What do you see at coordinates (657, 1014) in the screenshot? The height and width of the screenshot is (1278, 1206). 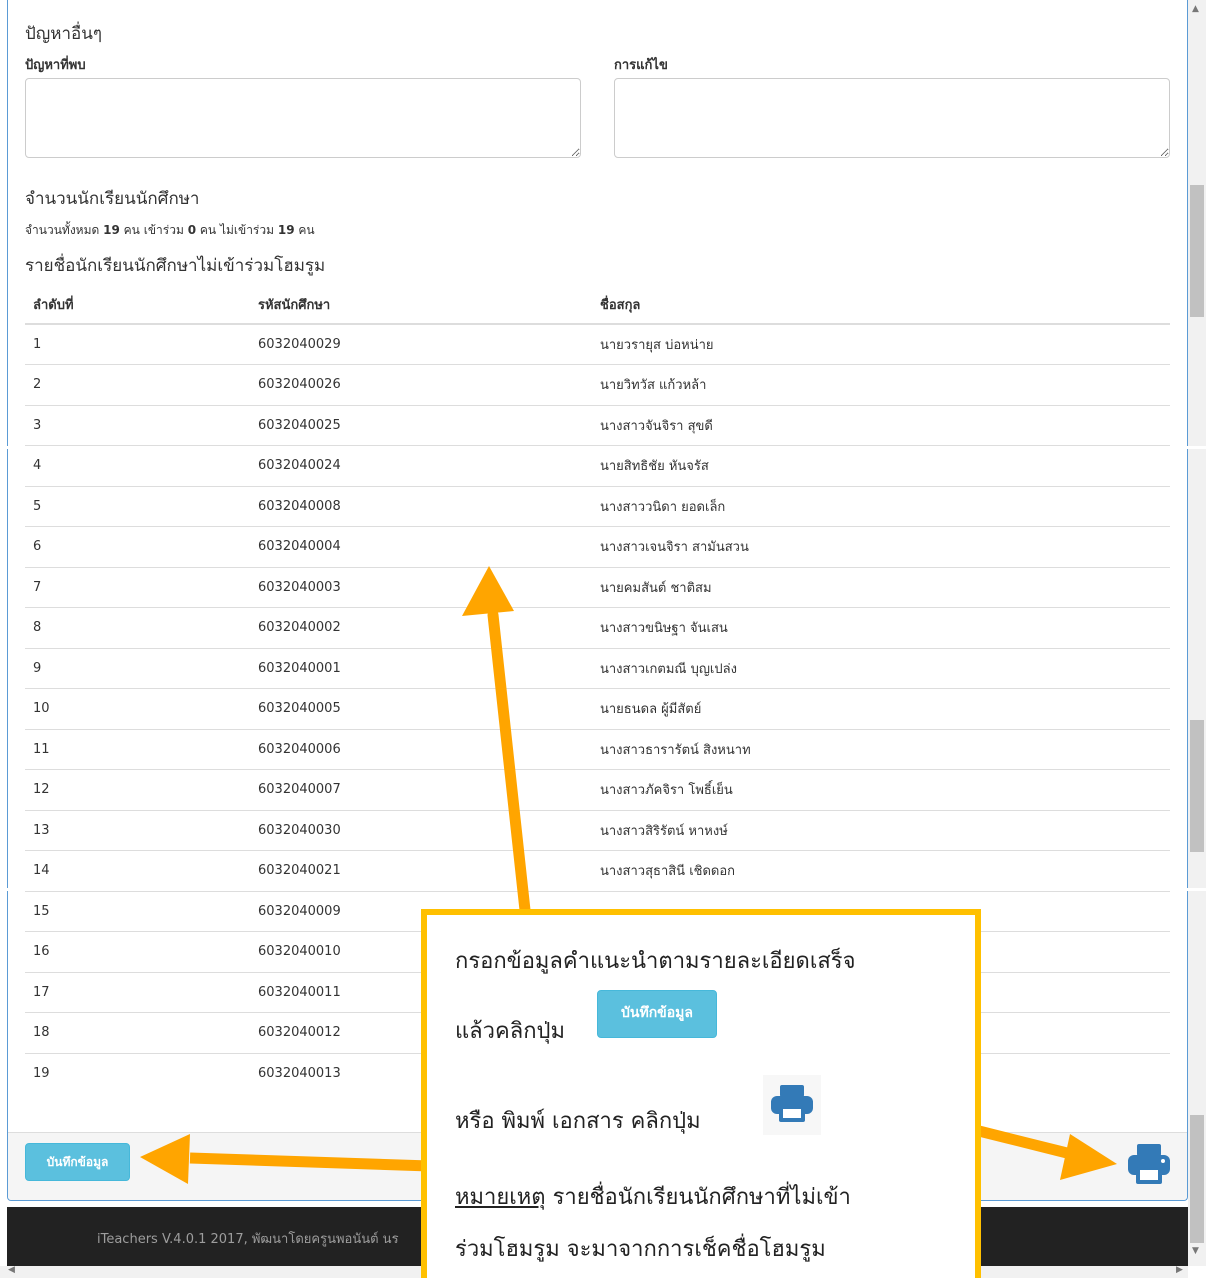 I see `callout-save-button-sample: บันทึกข้อมูล` at bounding box center [657, 1014].